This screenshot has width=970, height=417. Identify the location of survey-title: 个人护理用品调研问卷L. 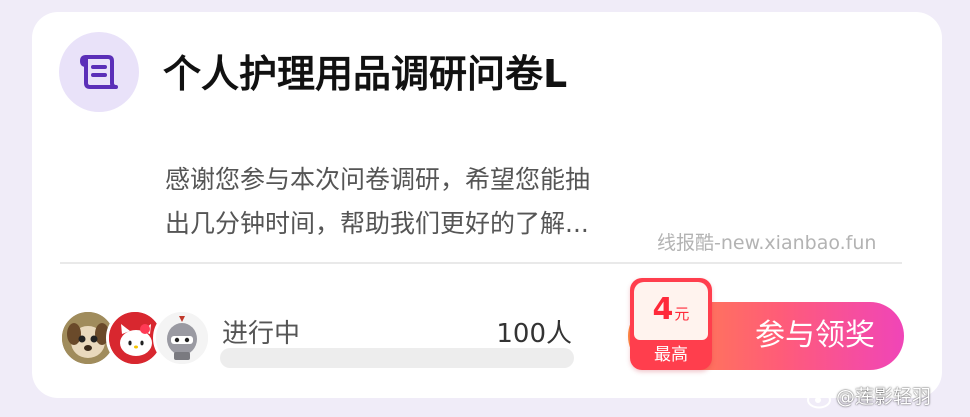
(365, 74).